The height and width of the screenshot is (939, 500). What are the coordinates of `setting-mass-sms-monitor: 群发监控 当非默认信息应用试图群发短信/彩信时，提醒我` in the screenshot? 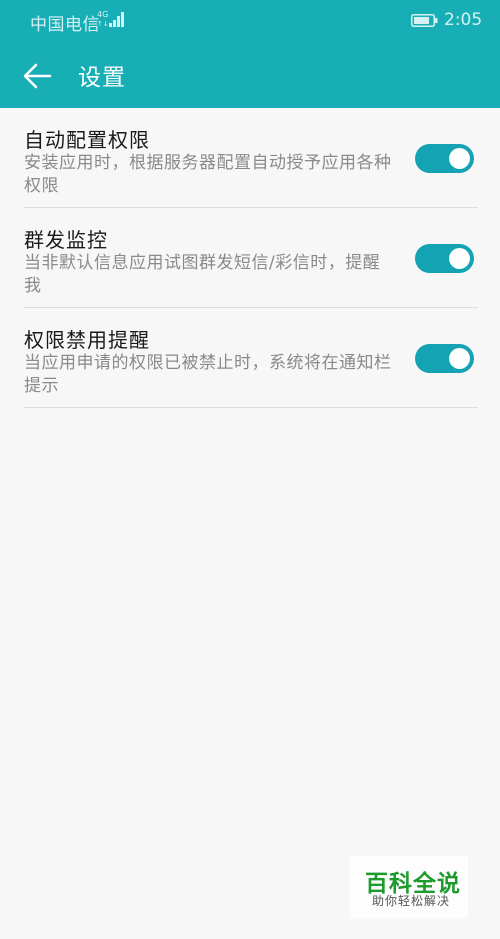 It's located at (250, 258).